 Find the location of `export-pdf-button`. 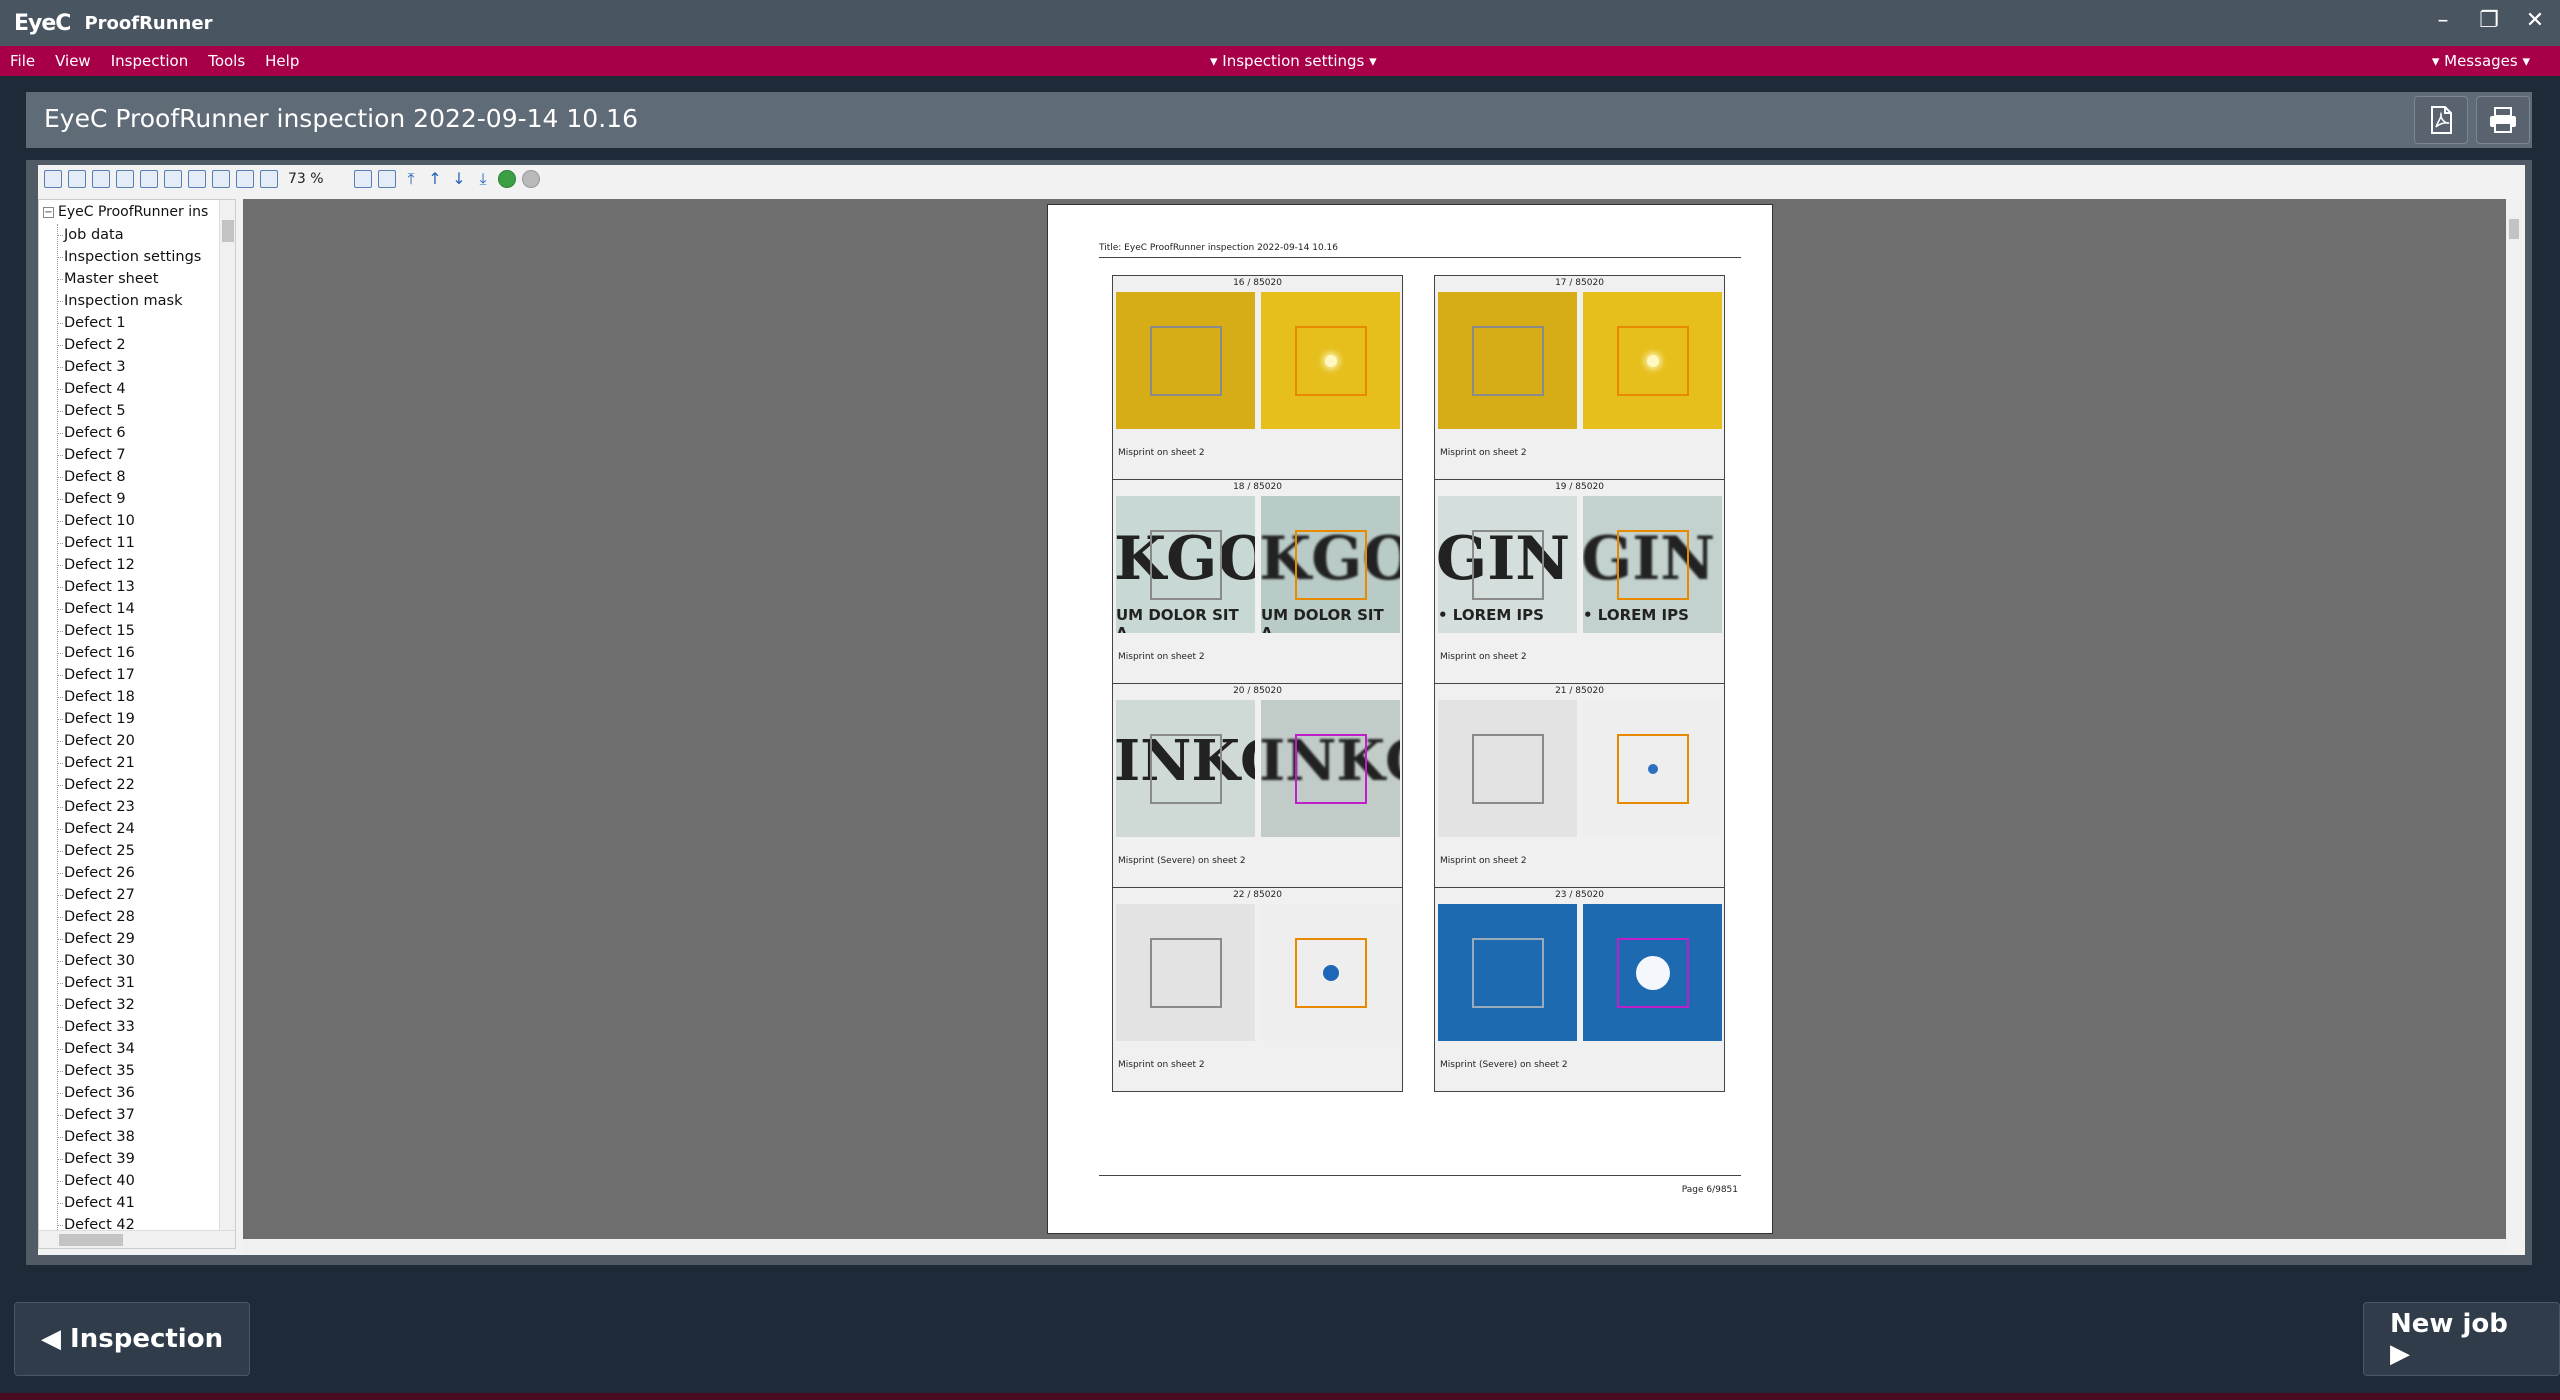

export-pdf-button is located at coordinates (2441, 120).